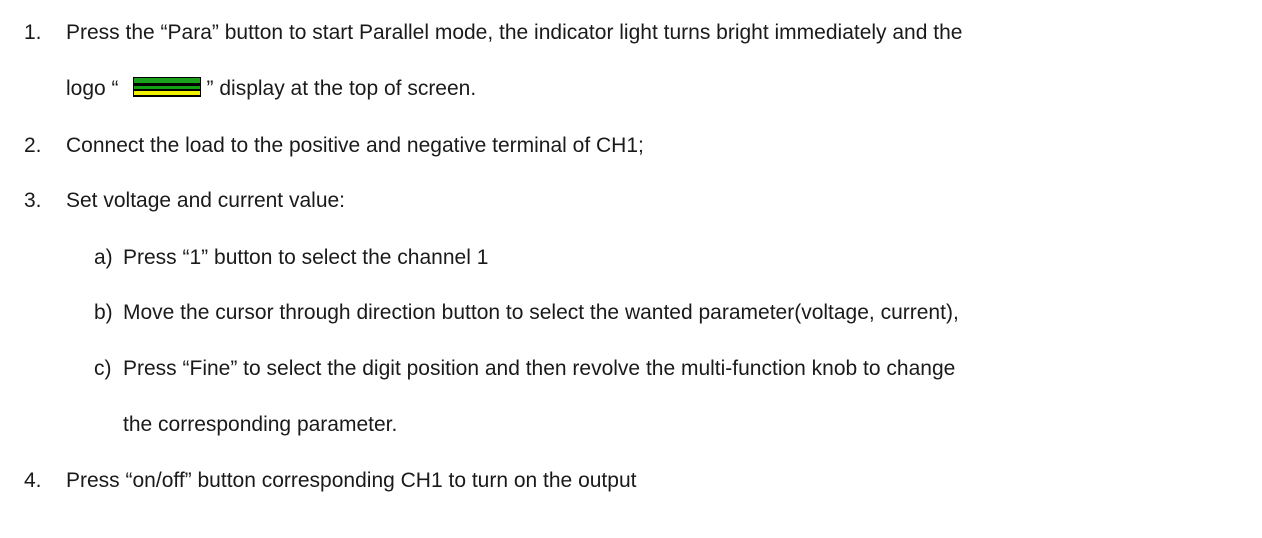  Describe the element at coordinates (306, 257) in the screenshot. I see `substep-a-text: Press “1” button to select the channel 1` at that location.